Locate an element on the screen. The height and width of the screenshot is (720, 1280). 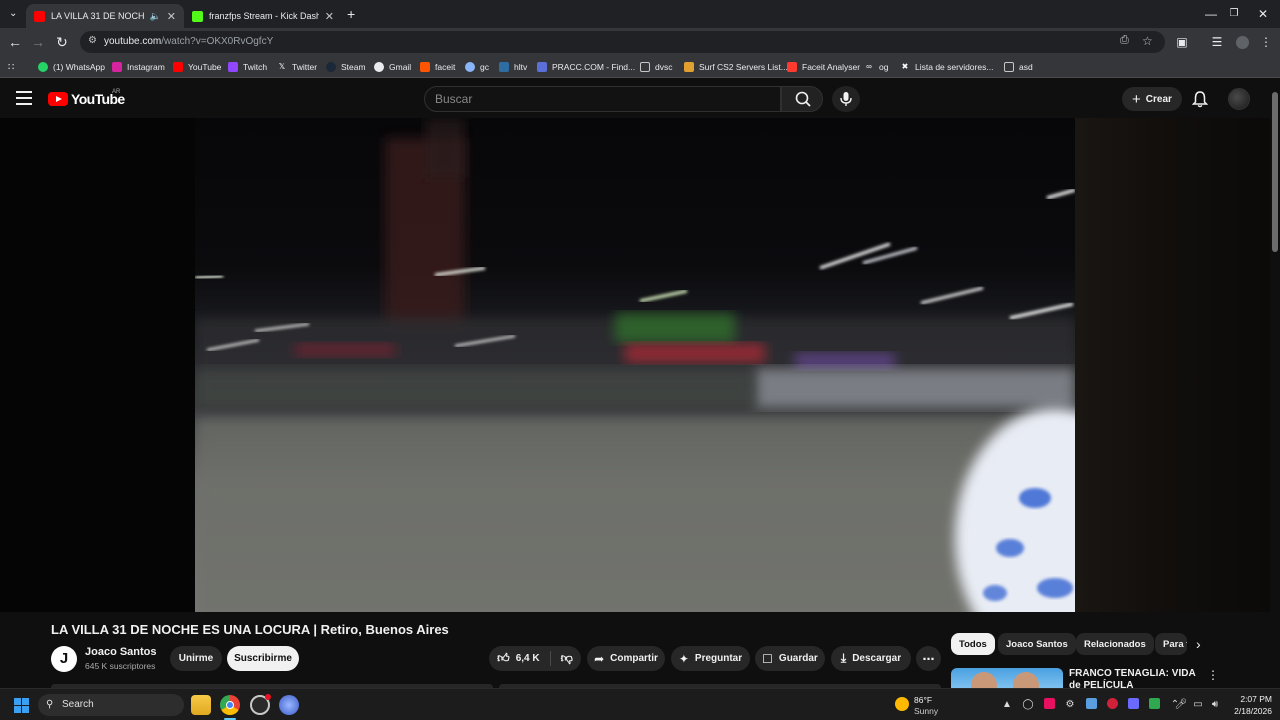
twitch-icon is located at coordinates (233, 67).